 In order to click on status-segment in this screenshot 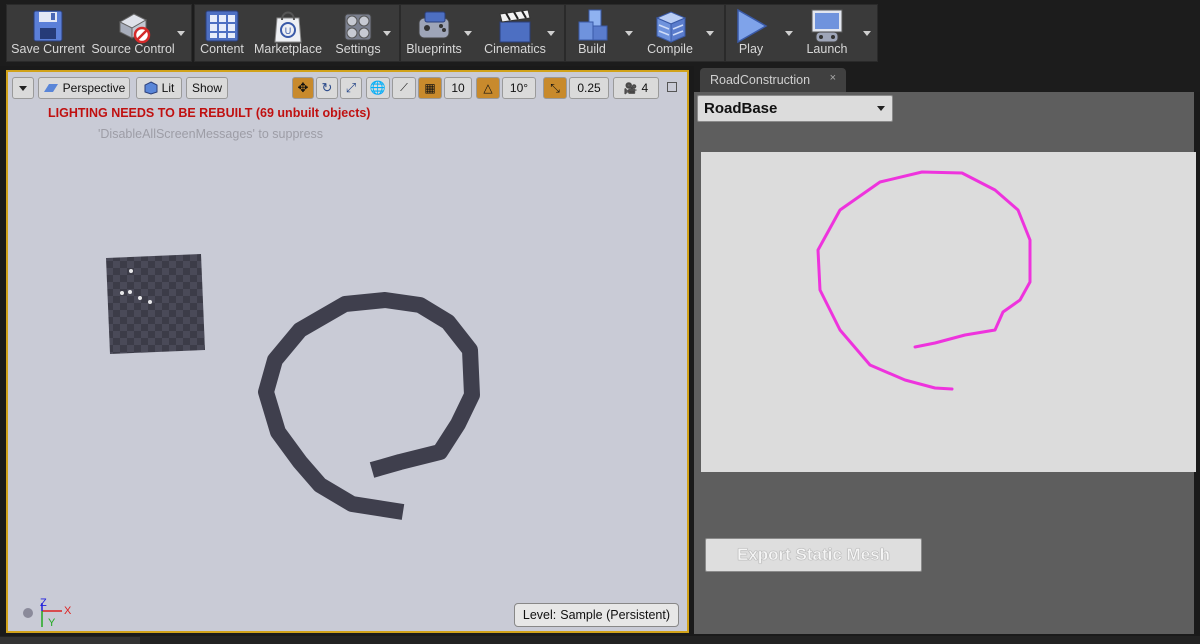, I will do `click(70, 640)`.